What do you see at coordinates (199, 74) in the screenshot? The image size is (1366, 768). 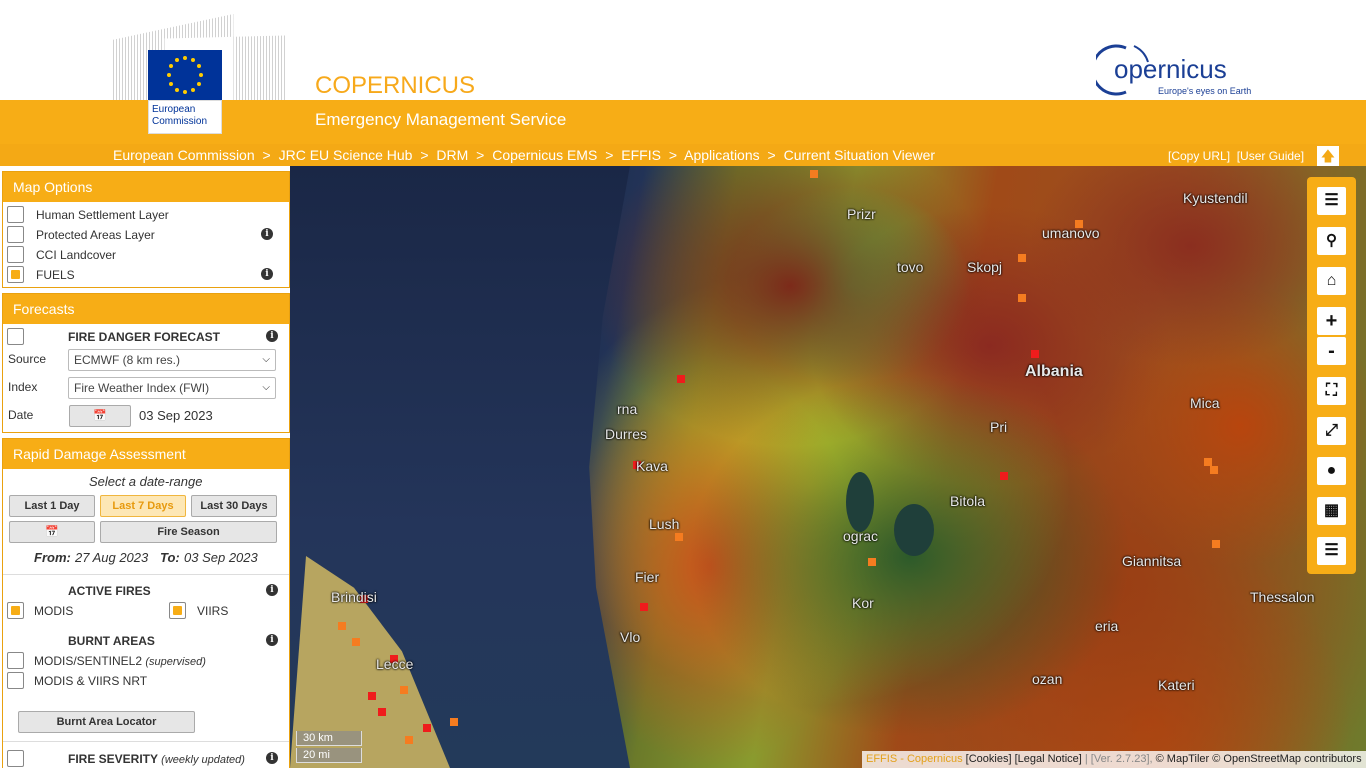 I see `european-commission-logo: European Commission` at bounding box center [199, 74].